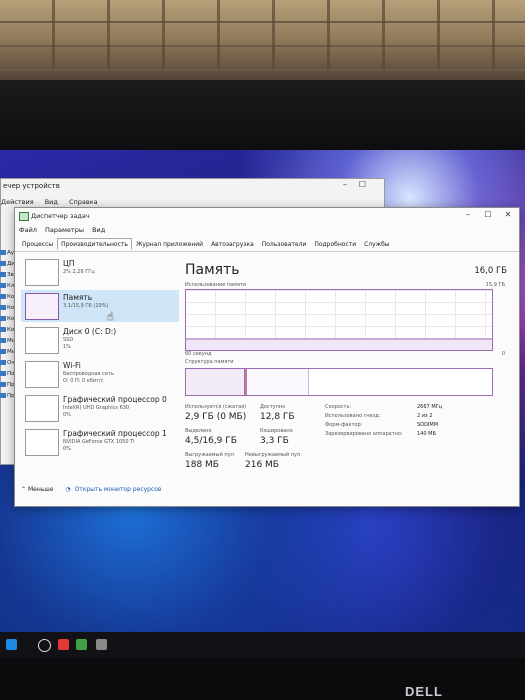 Image resolution: width=525 pixels, height=700 pixels. Describe the element at coordinates (215, 382) in the screenshot. I see `composition-in-use` at that location.